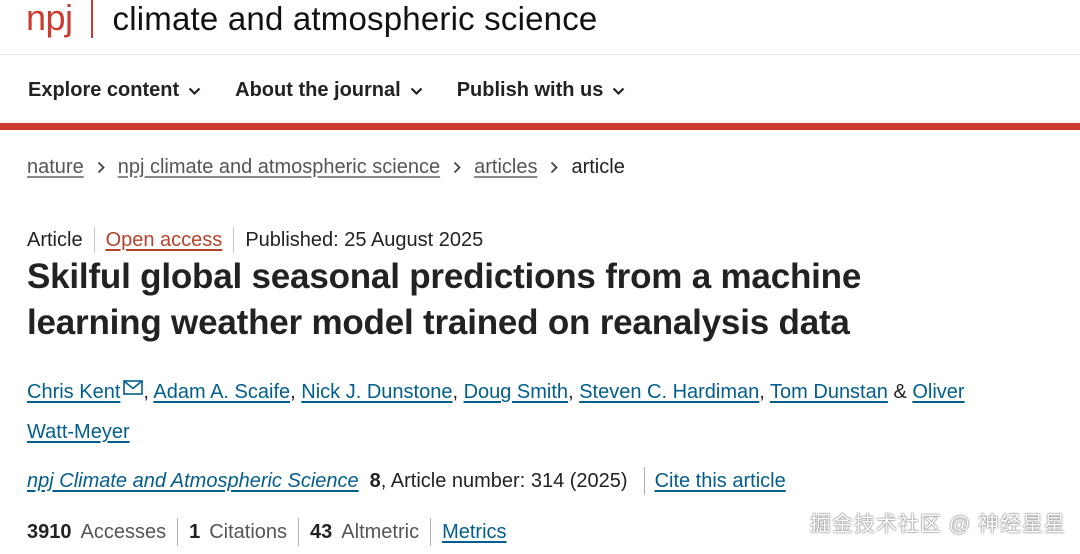  What do you see at coordinates (355, 18) in the screenshot?
I see `brand-title: climate and atmospheric science` at bounding box center [355, 18].